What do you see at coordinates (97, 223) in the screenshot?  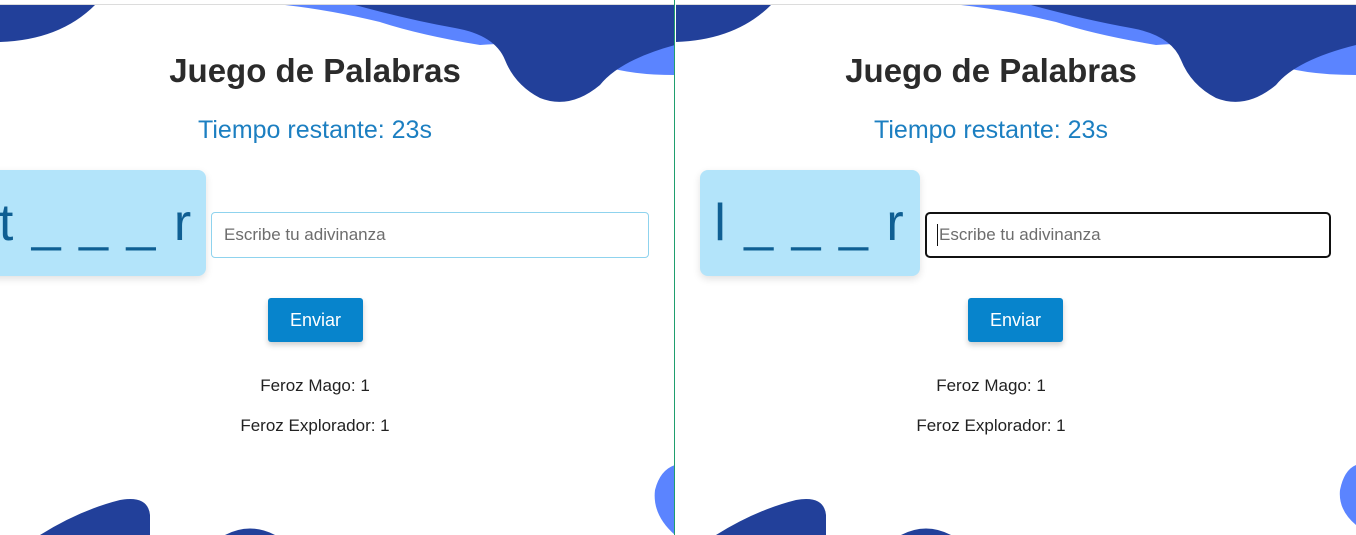 I see `hidden-word: t _ _ _ r` at bounding box center [97, 223].